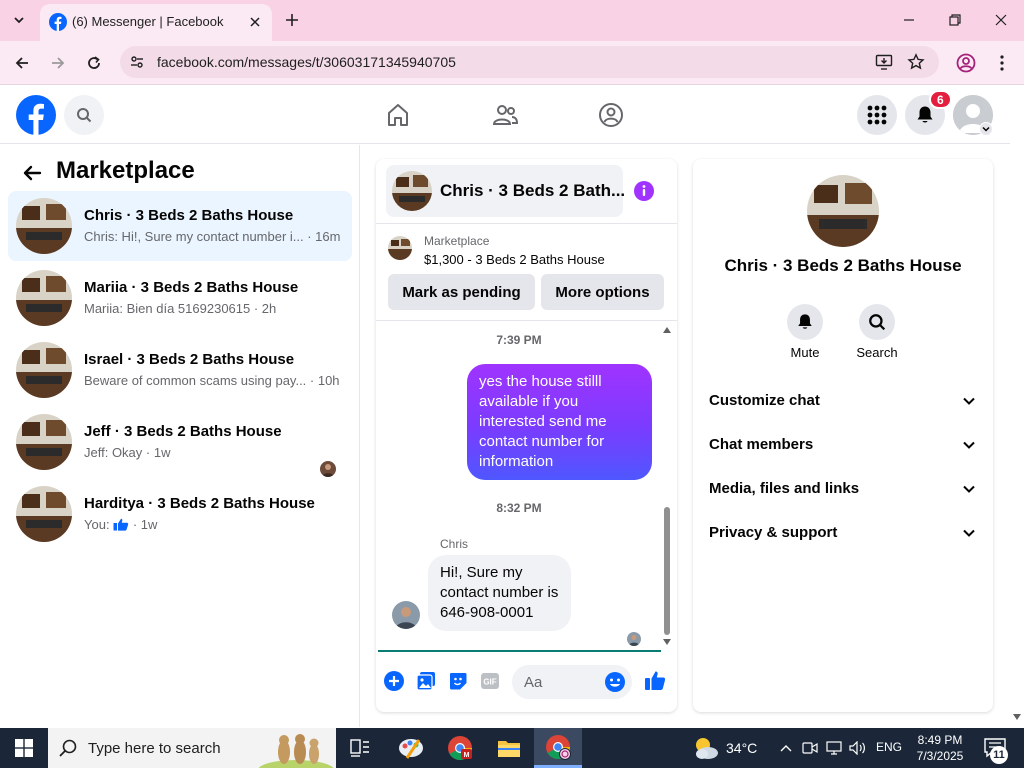 The width and height of the screenshot is (1024, 768). I want to click on search-conversation-button: Search, so click(877, 332).